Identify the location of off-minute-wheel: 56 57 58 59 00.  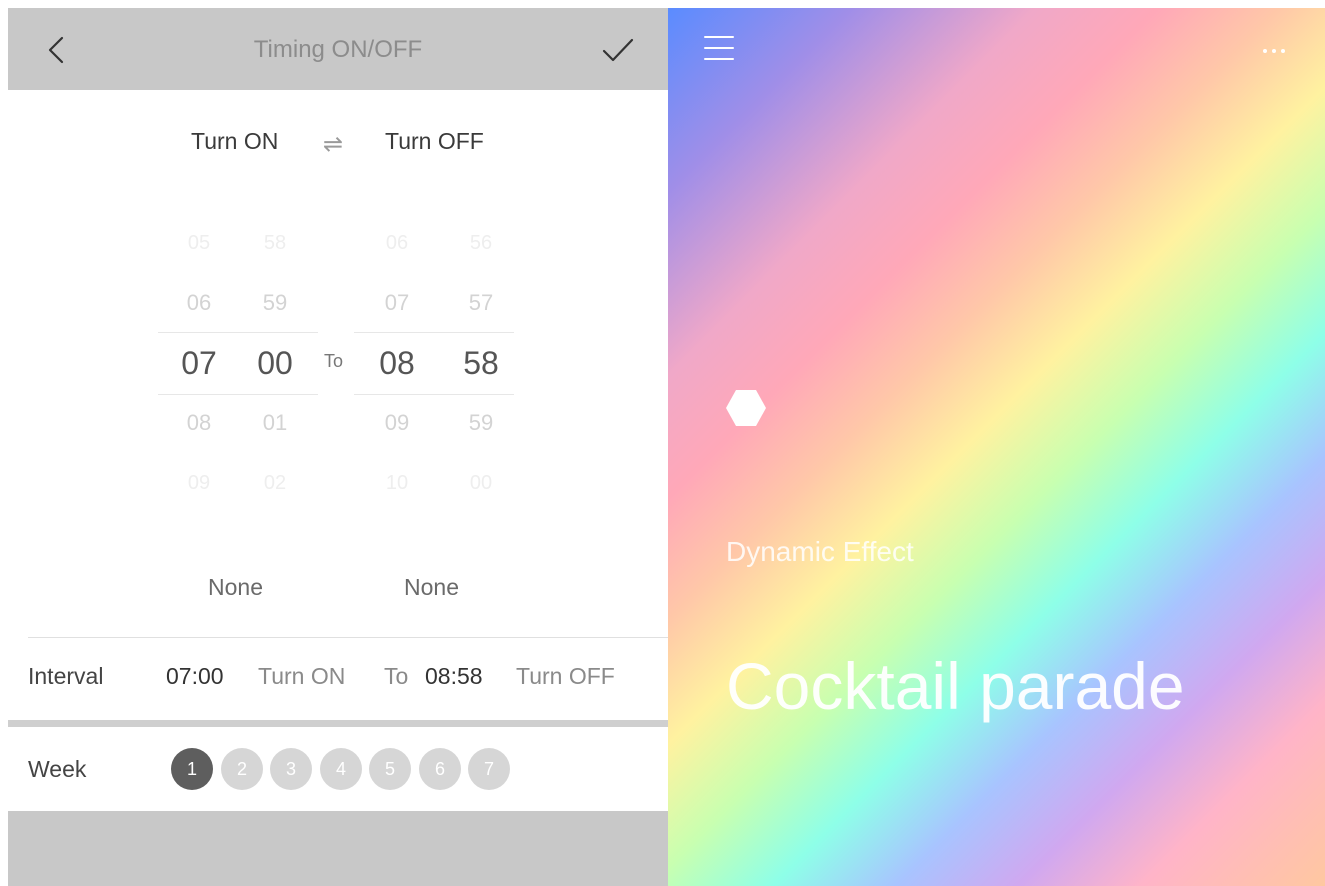
(481, 363).